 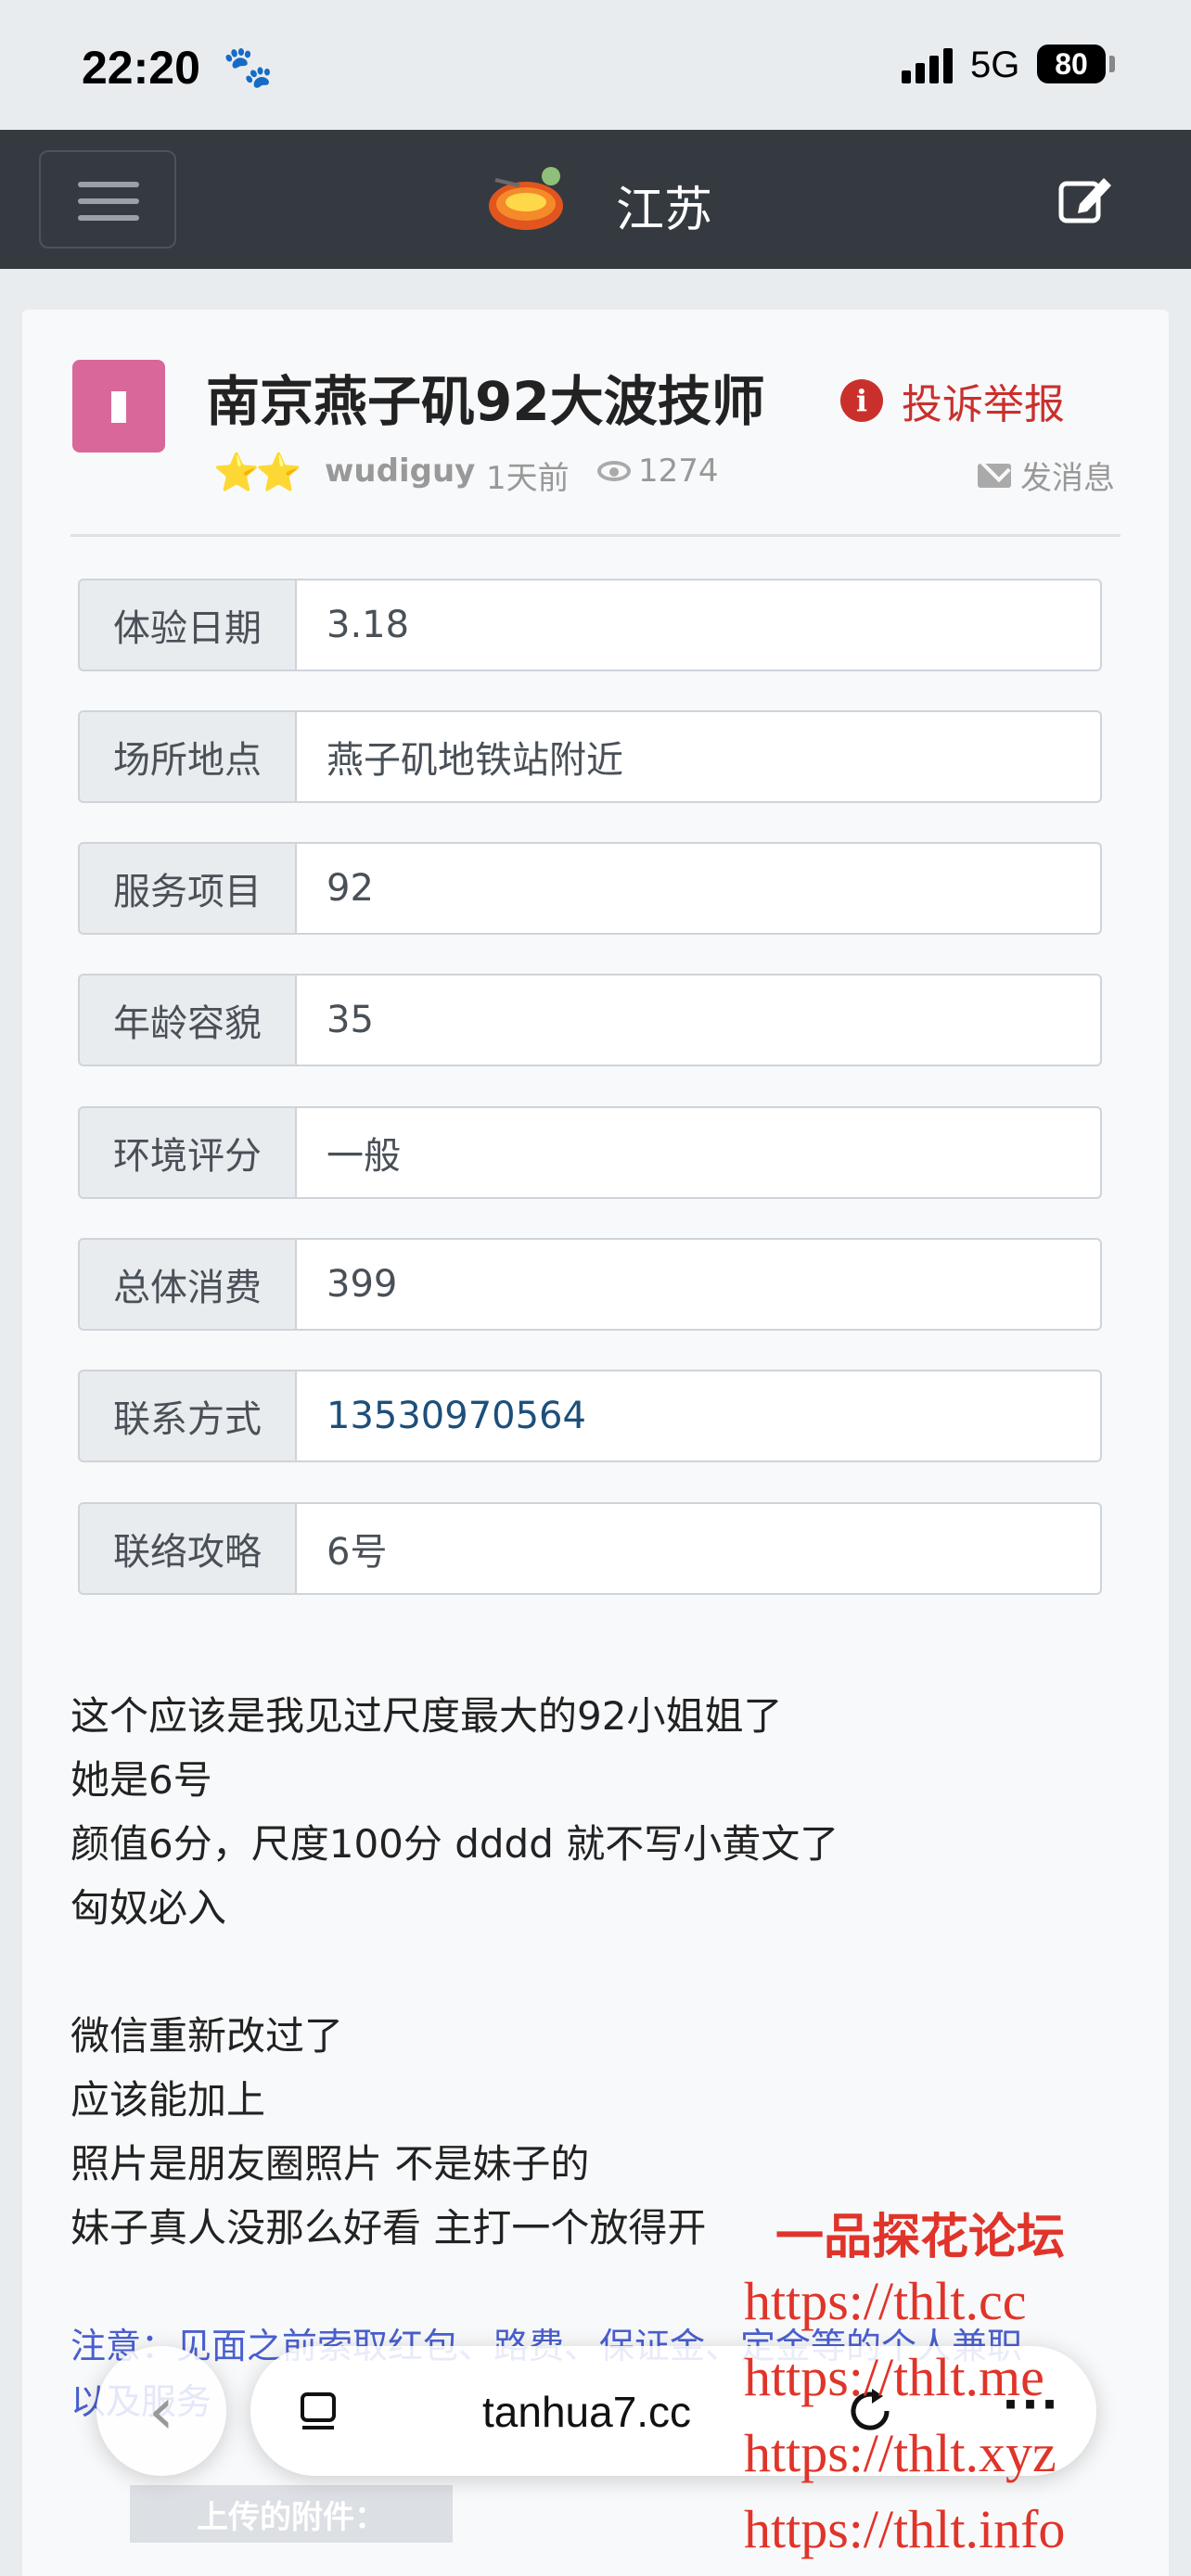 I want to click on field-service: 服务项目 92, so click(x=590, y=889).